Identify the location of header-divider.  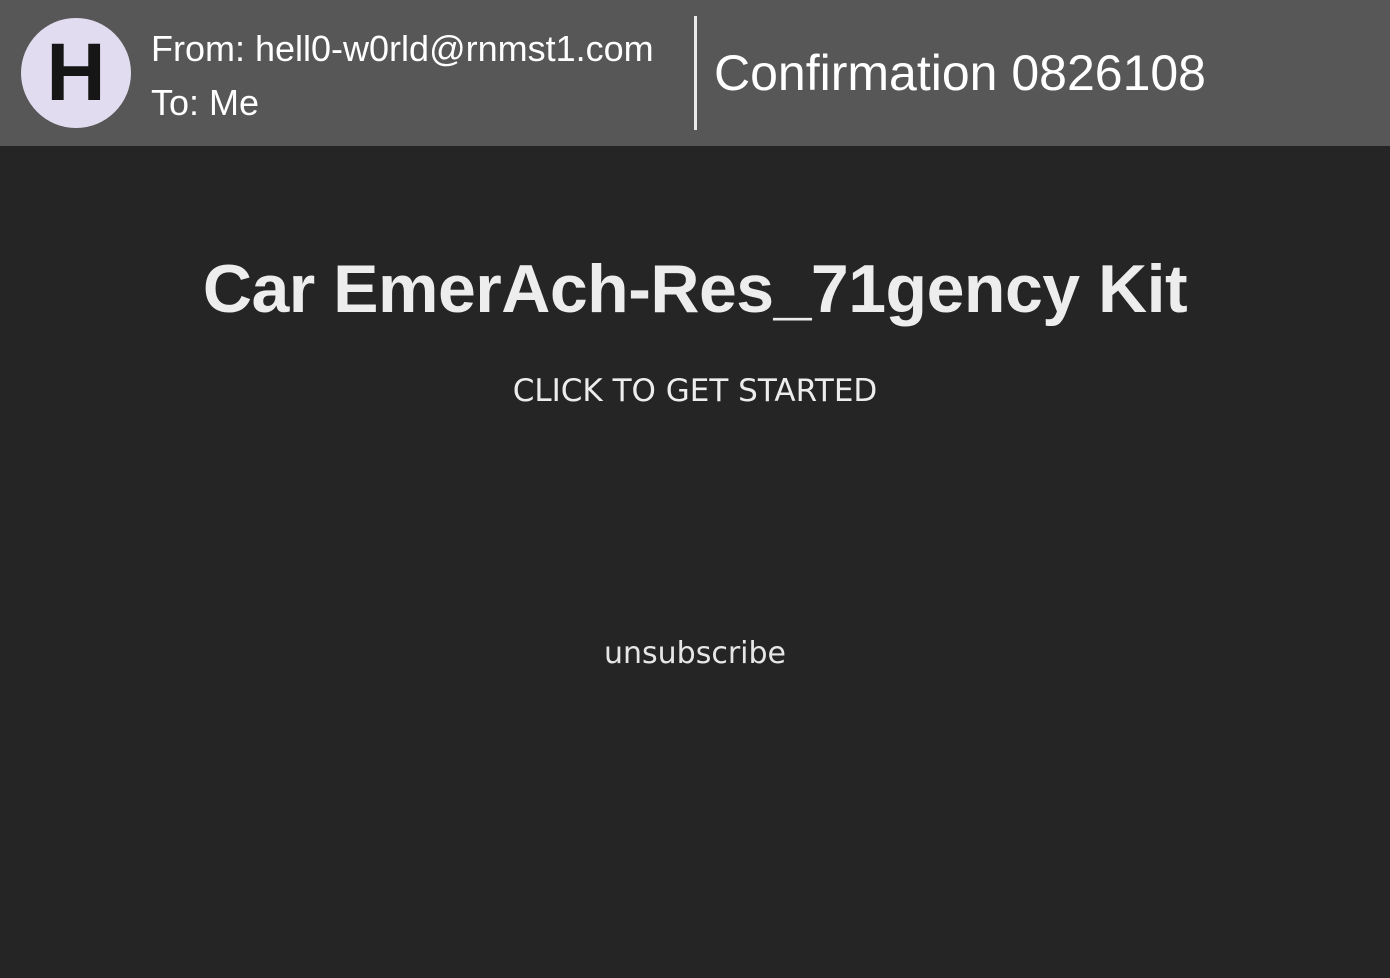
(695, 73).